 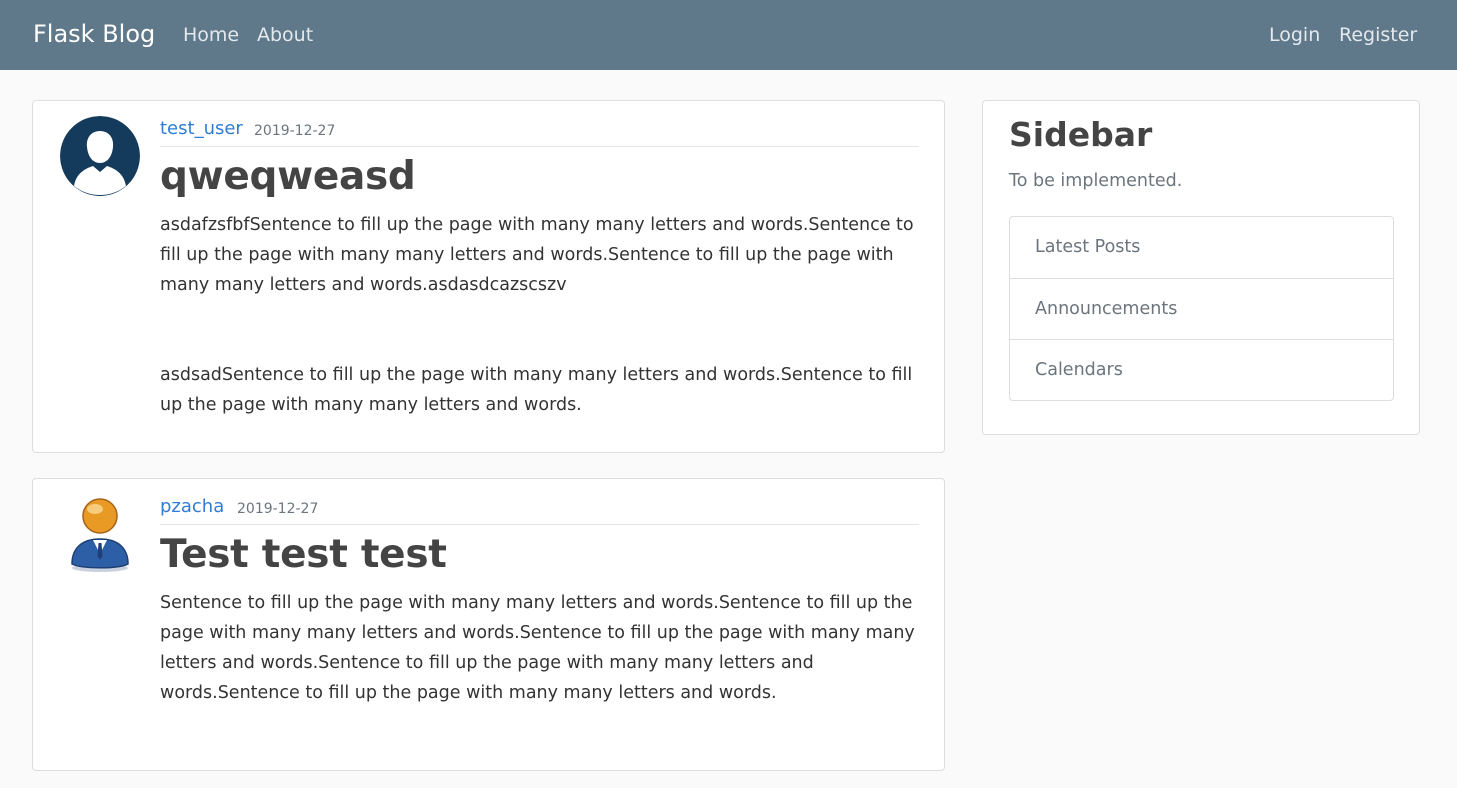 What do you see at coordinates (100, 156) in the screenshot?
I see `user-silhouette-icon` at bounding box center [100, 156].